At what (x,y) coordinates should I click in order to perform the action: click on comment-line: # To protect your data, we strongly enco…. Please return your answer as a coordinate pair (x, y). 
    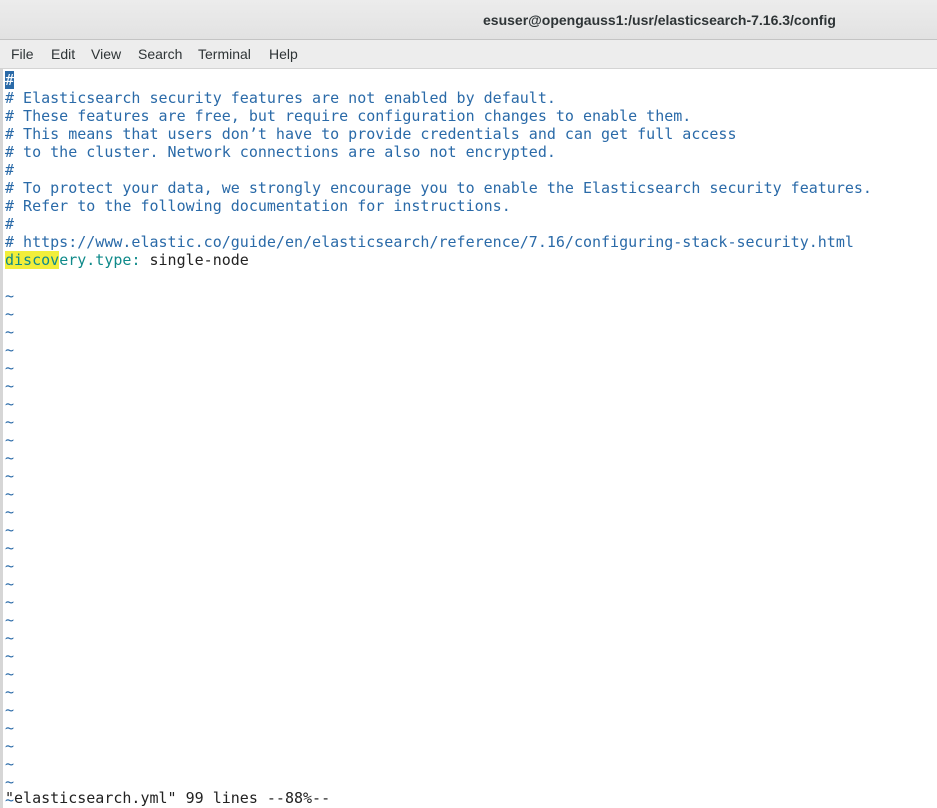
    Looking at the image, I should click on (438, 188).